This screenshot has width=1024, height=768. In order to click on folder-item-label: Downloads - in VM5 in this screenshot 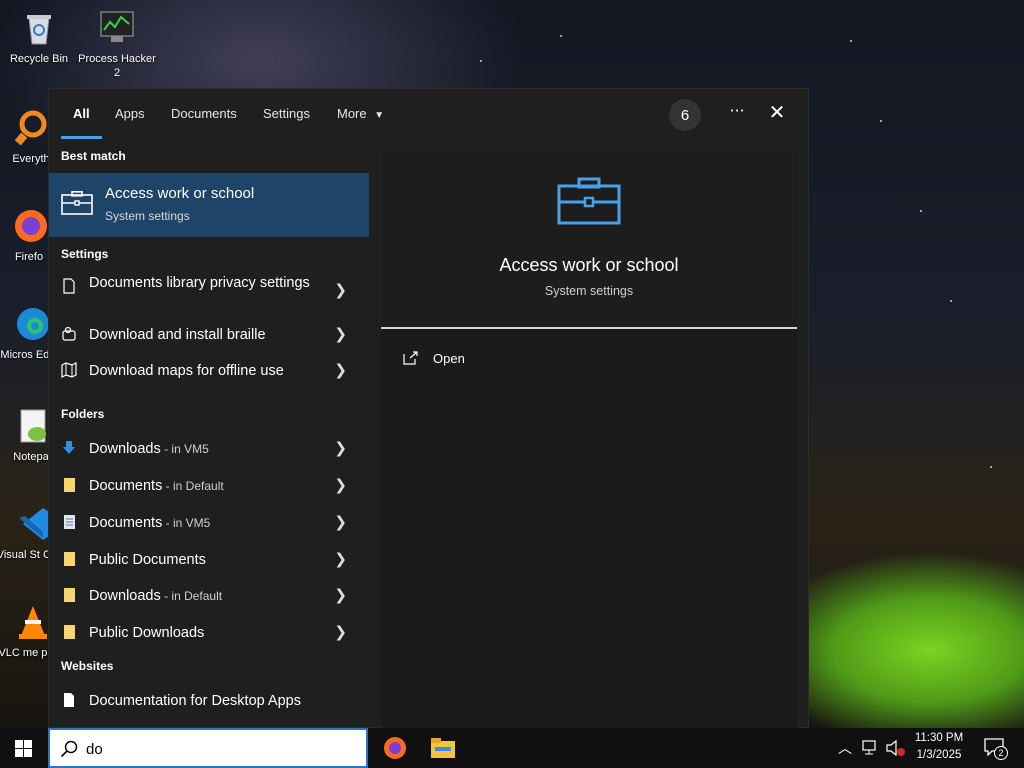, I will do `click(149, 449)`.